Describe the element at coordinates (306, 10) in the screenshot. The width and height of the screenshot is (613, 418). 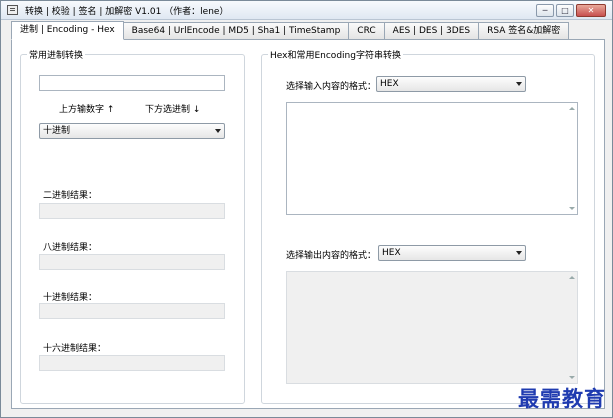
I see `title-bar: 转换 | 校验 | 签名 | 加解密 V1.01 （作者：lene） ─ □ ✕` at that location.